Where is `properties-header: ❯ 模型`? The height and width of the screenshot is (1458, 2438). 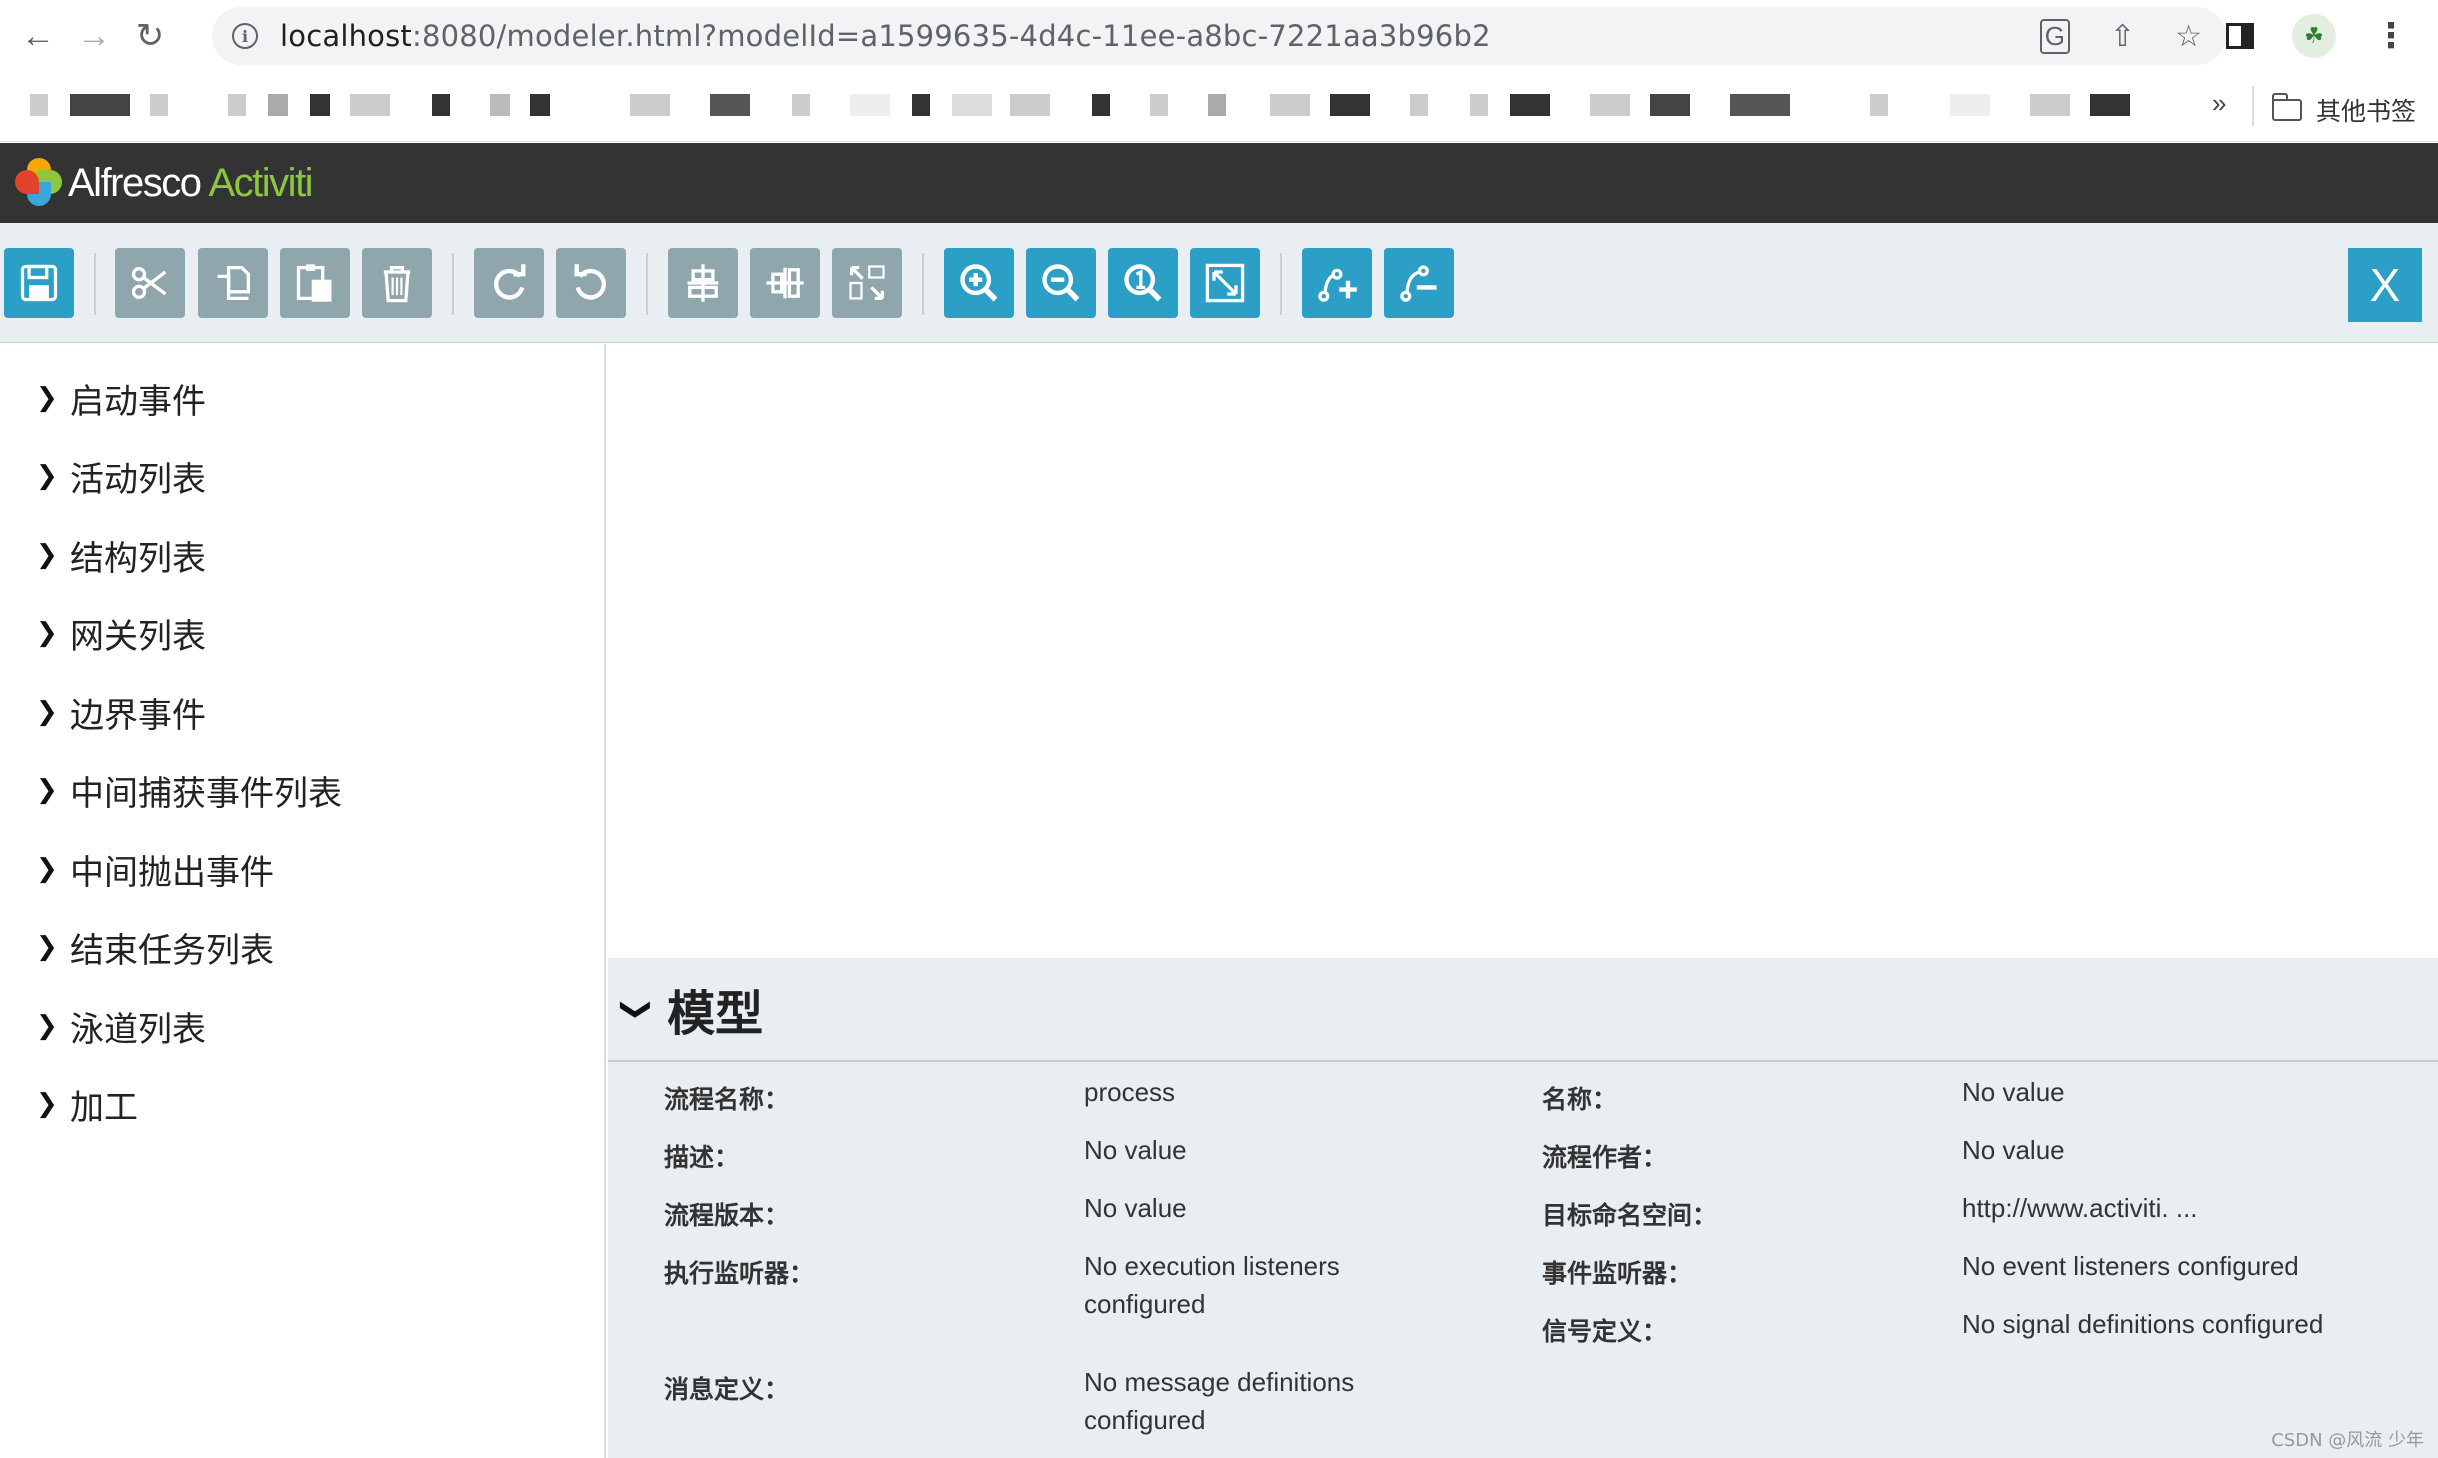 properties-header: ❯ 模型 is located at coordinates (1523, 1010).